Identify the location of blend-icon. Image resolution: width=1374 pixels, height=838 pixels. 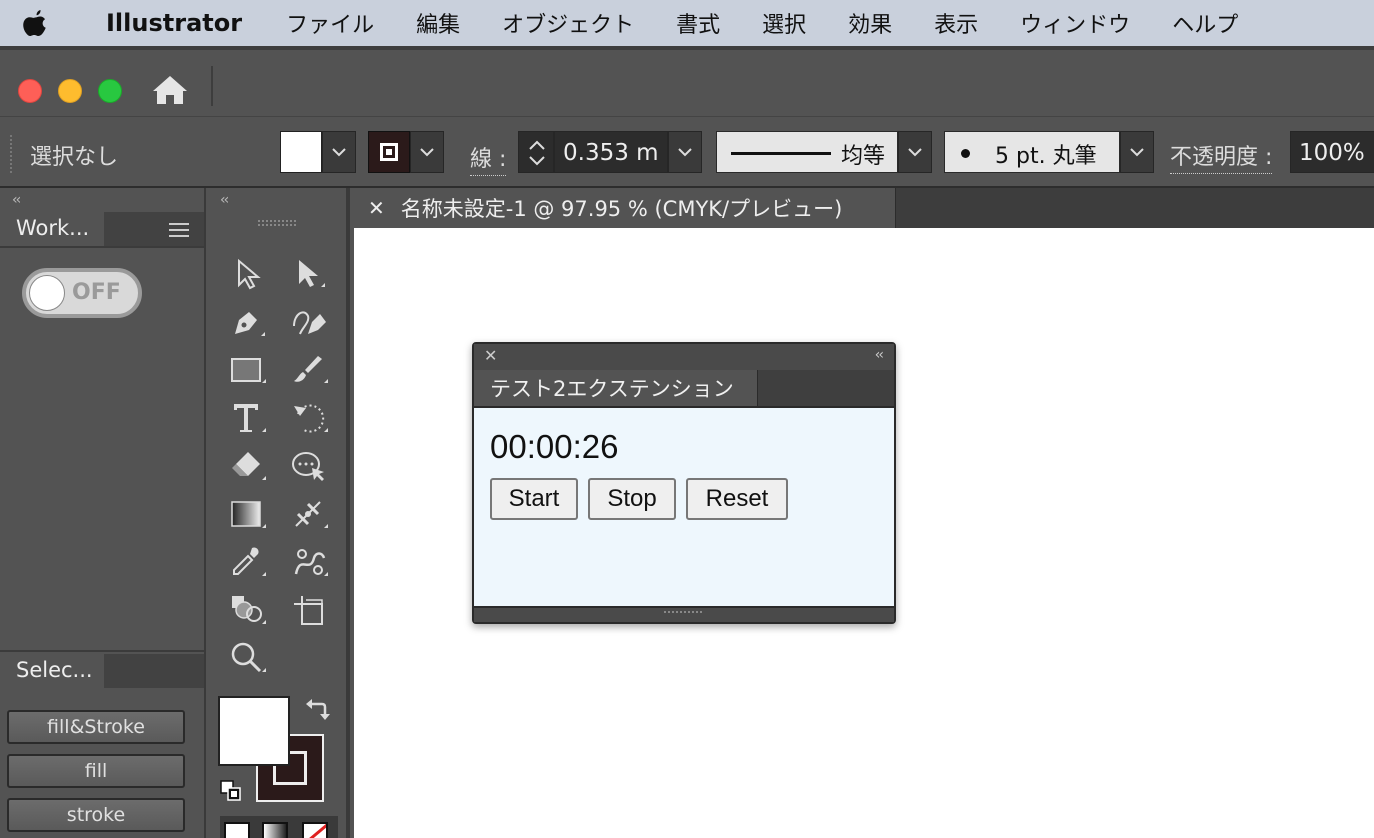
(311, 562).